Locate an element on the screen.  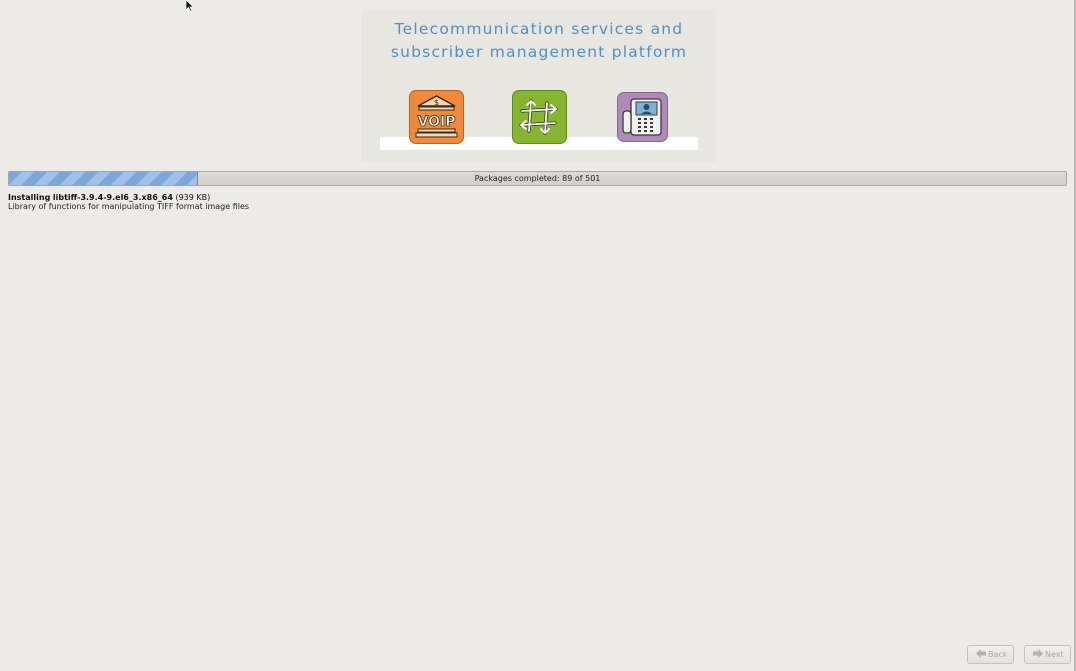
back-button: Back is located at coordinates (990, 654).